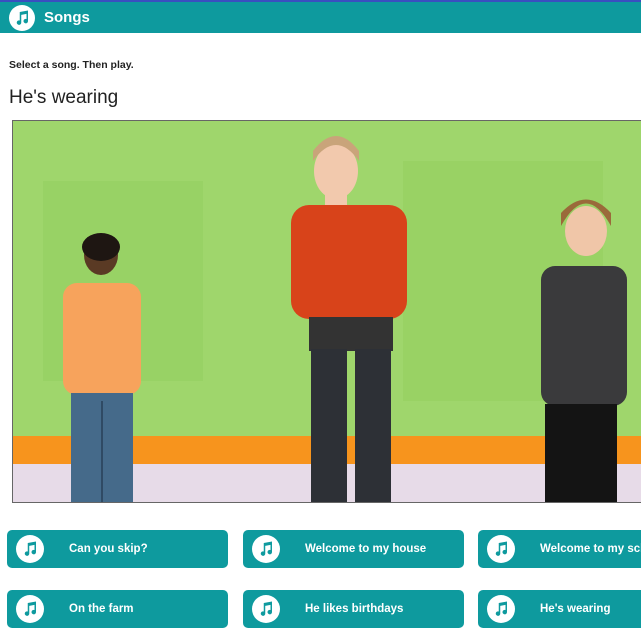 The height and width of the screenshot is (628, 641). Describe the element at coordinates (590, 549) in the screenshot. I see `song-button-label: Welcome to my school` at that location.